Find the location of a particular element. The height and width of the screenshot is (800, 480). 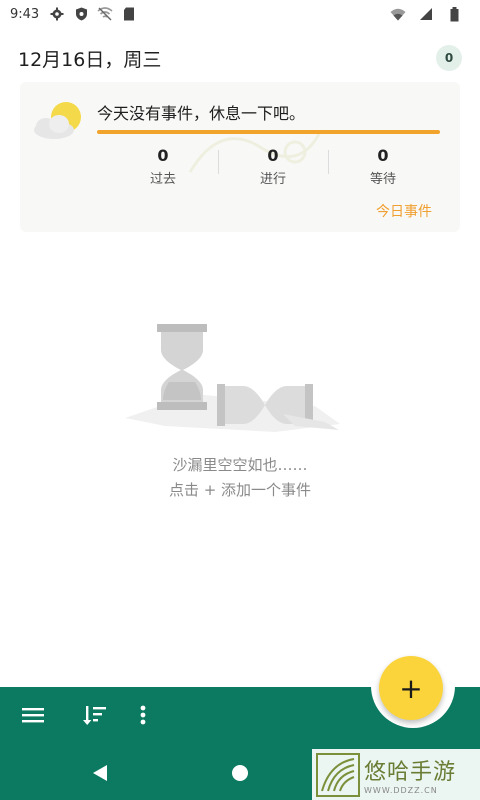

brand-watermark: 悠哈手游 WWW.DDZZ.CN is located at coordinates (396, 774).